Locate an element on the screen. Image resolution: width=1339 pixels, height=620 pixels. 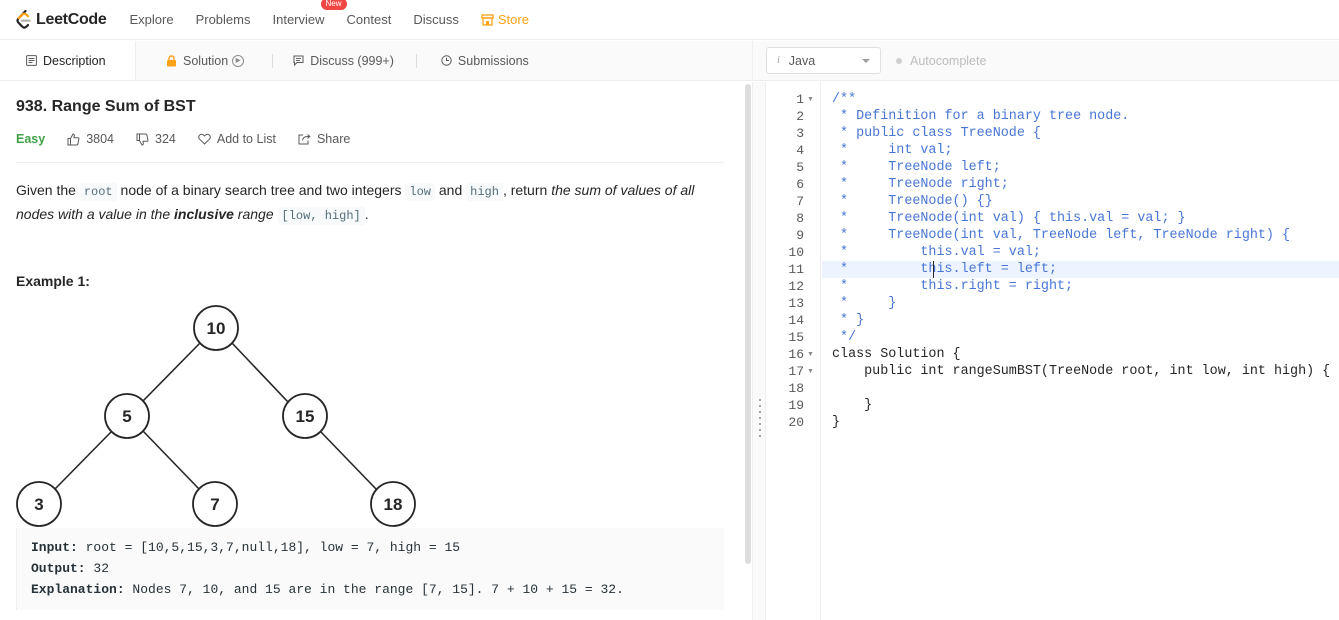
inline-code: root is located at coordinates (98, 192).